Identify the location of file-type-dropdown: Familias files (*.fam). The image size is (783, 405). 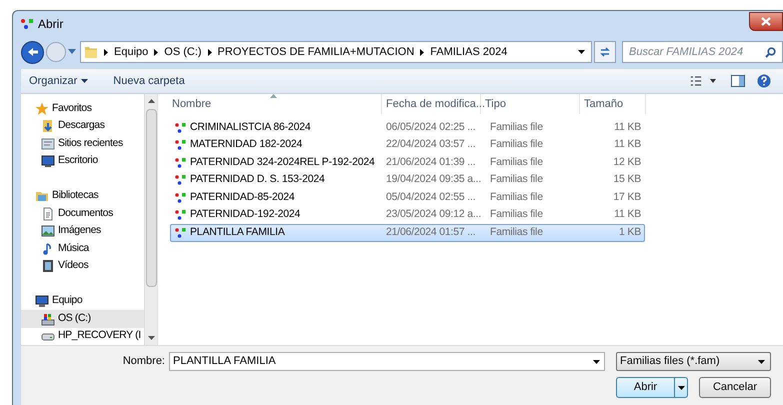
(693, 361).